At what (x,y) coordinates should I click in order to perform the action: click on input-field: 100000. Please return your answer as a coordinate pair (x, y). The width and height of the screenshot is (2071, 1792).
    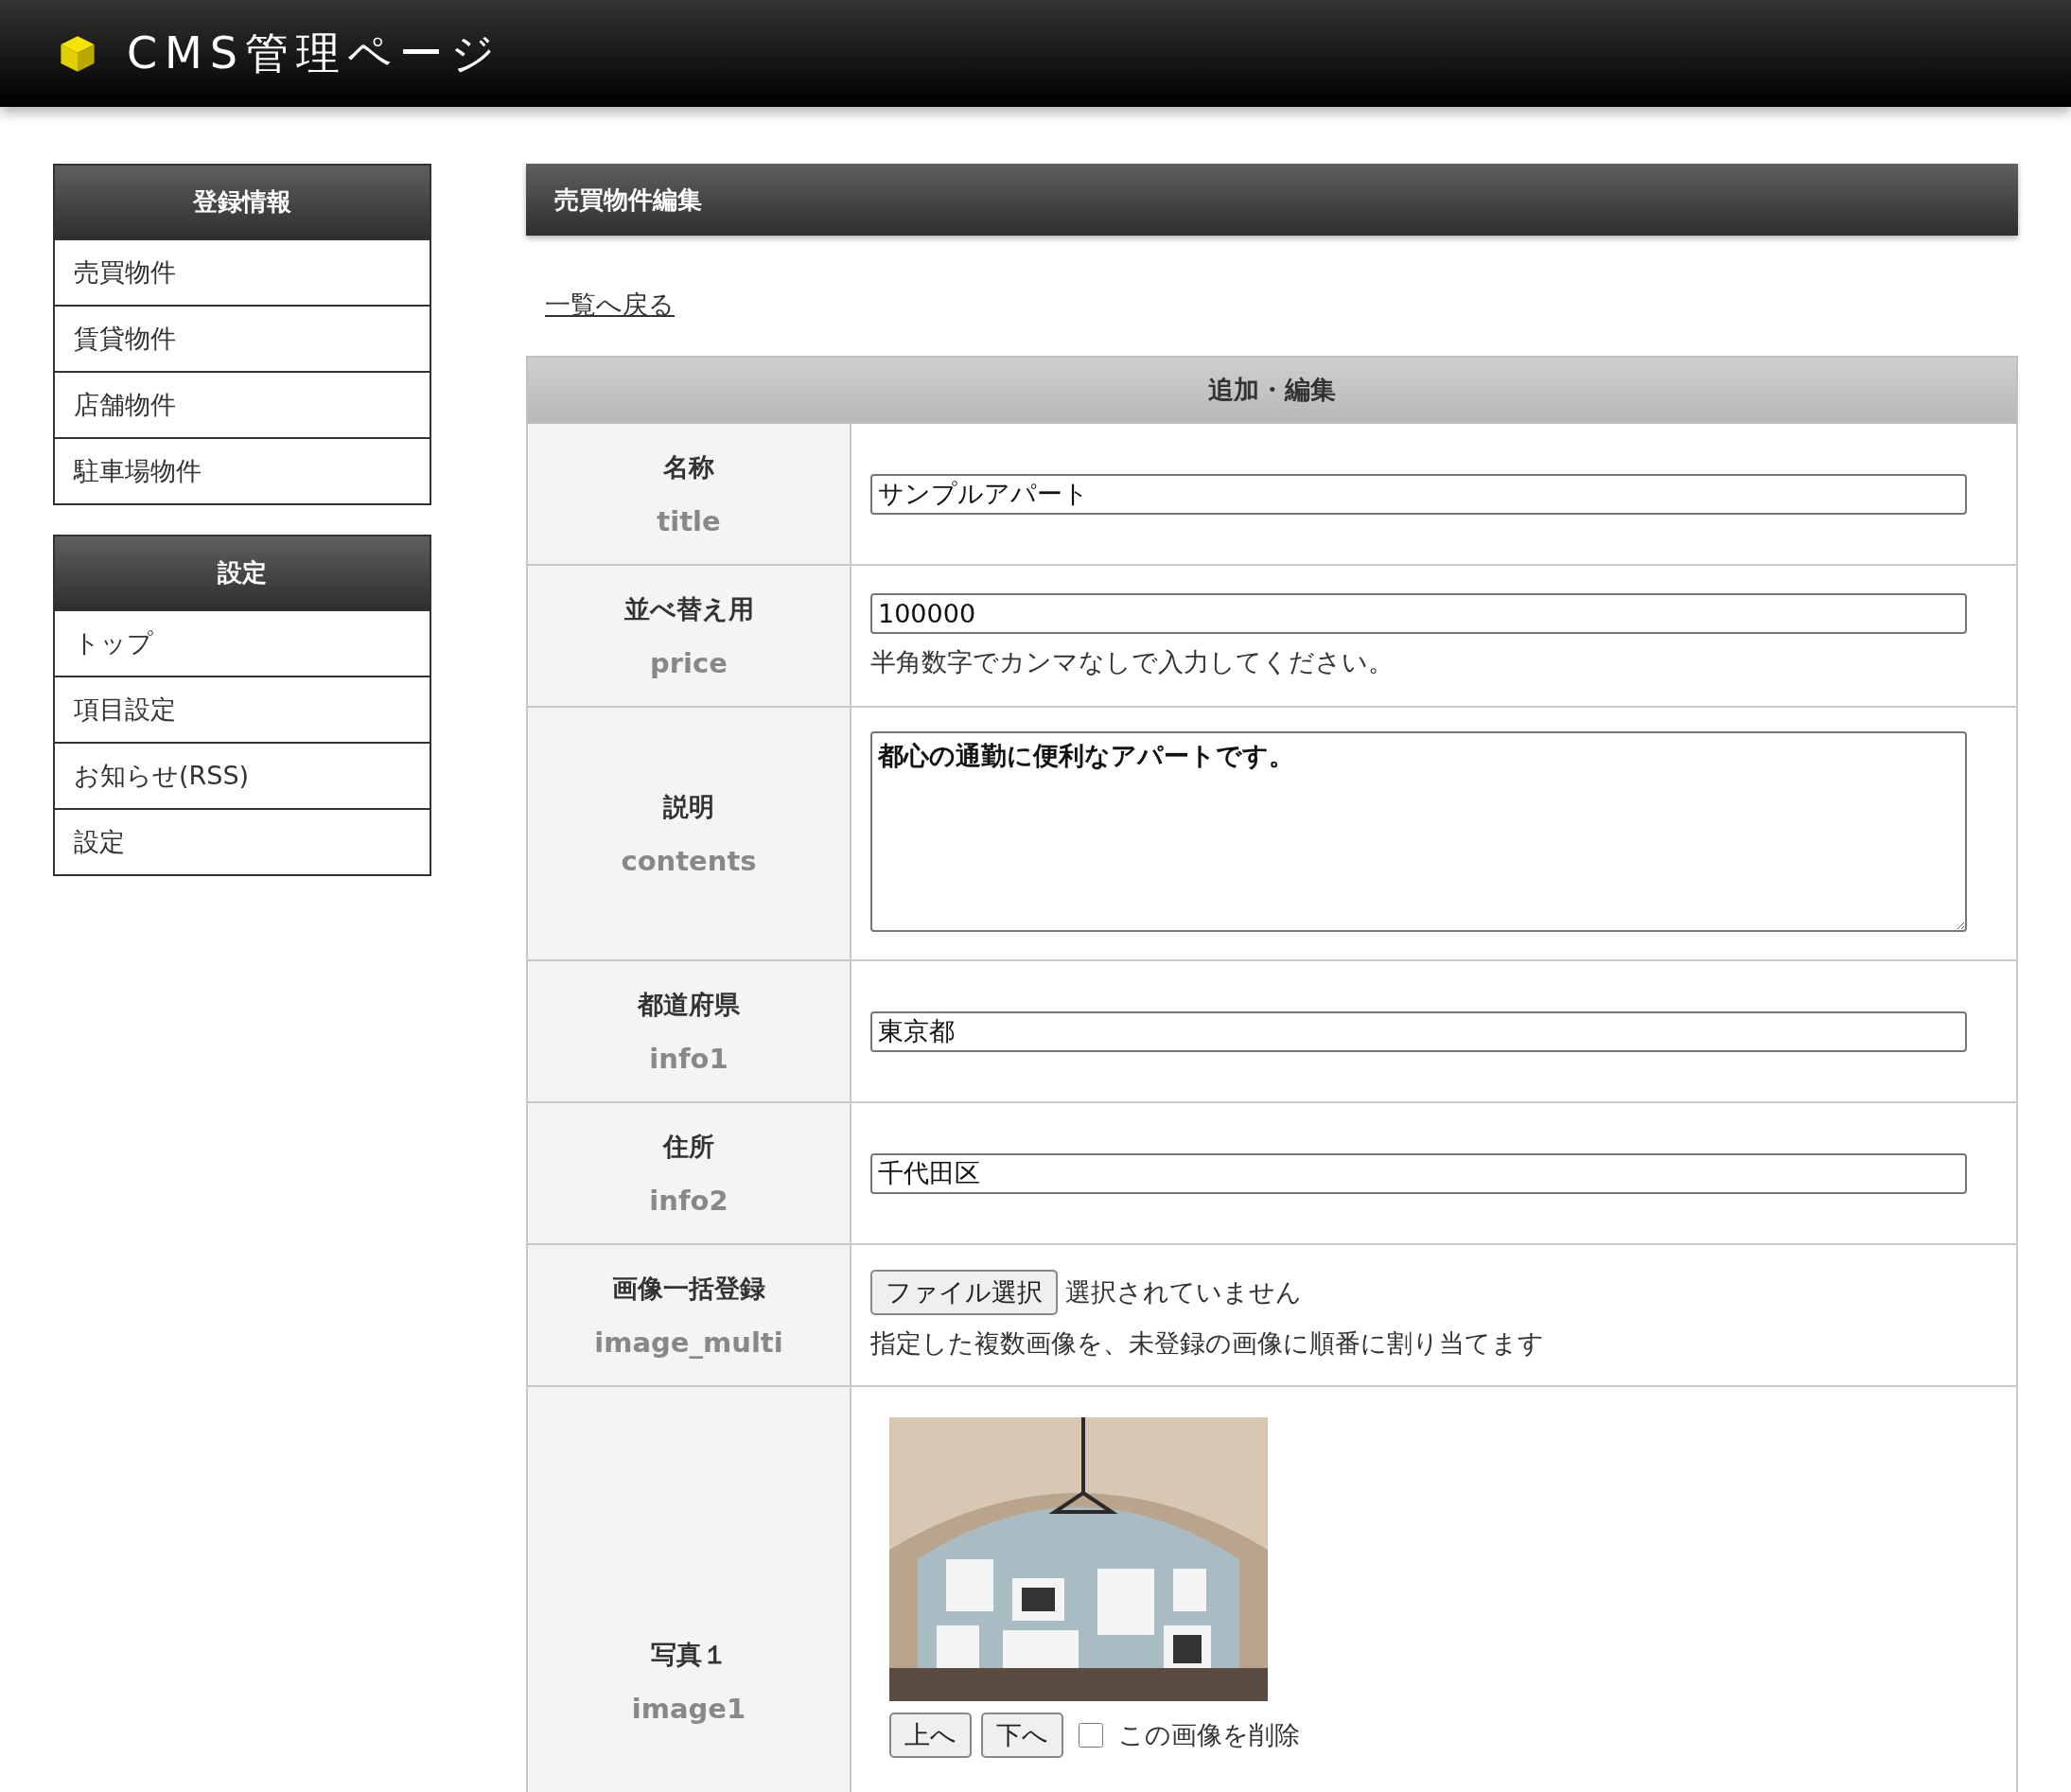
    Looking at the image, I should click on (1418, 613).